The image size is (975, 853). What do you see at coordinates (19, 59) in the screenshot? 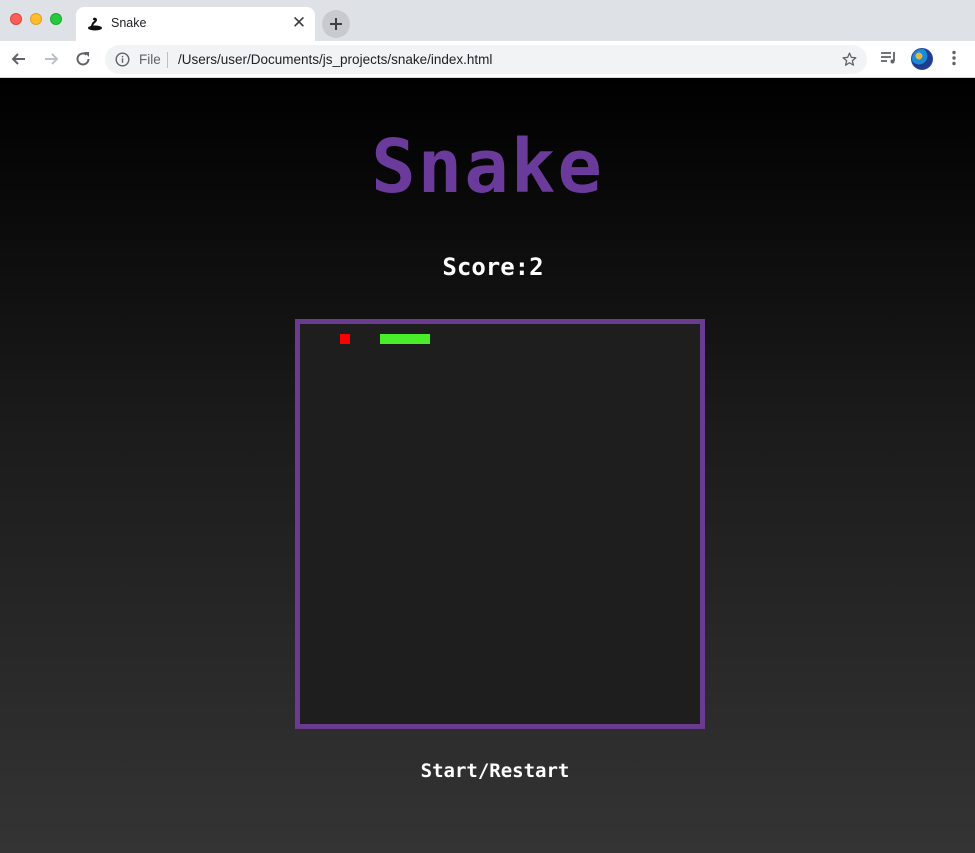
I see `arrow-left-icon` at bounding box center [19, 59].